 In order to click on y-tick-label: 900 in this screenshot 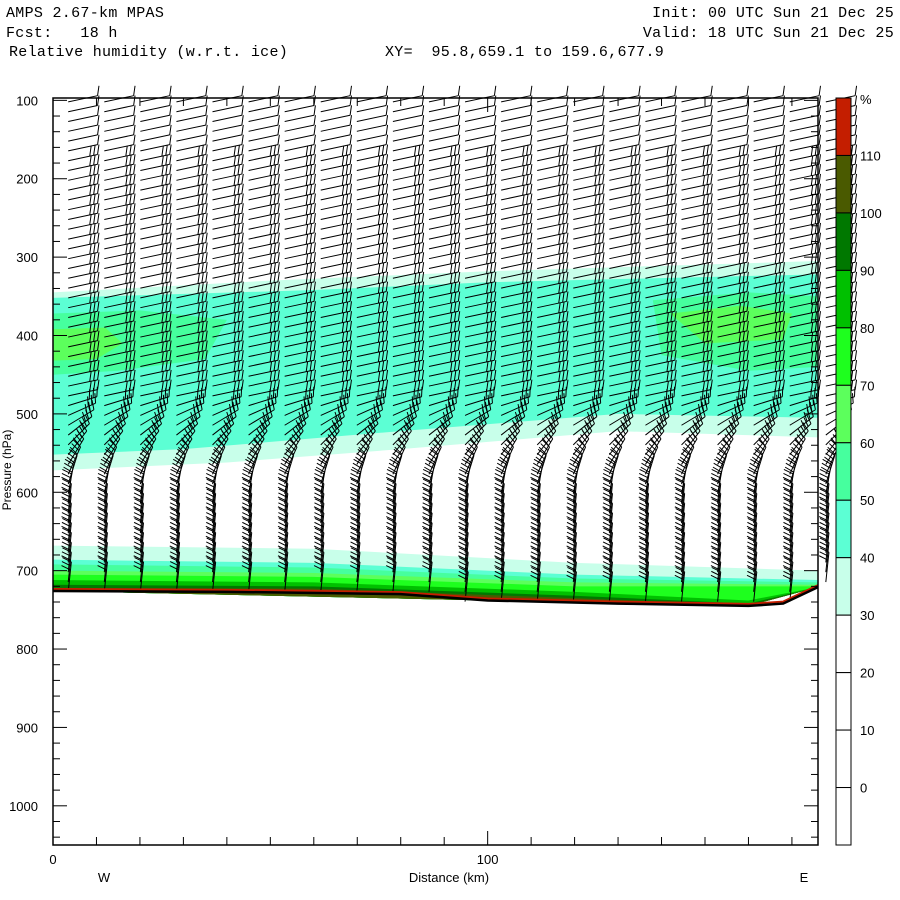, I will do `click(27, 727)`.